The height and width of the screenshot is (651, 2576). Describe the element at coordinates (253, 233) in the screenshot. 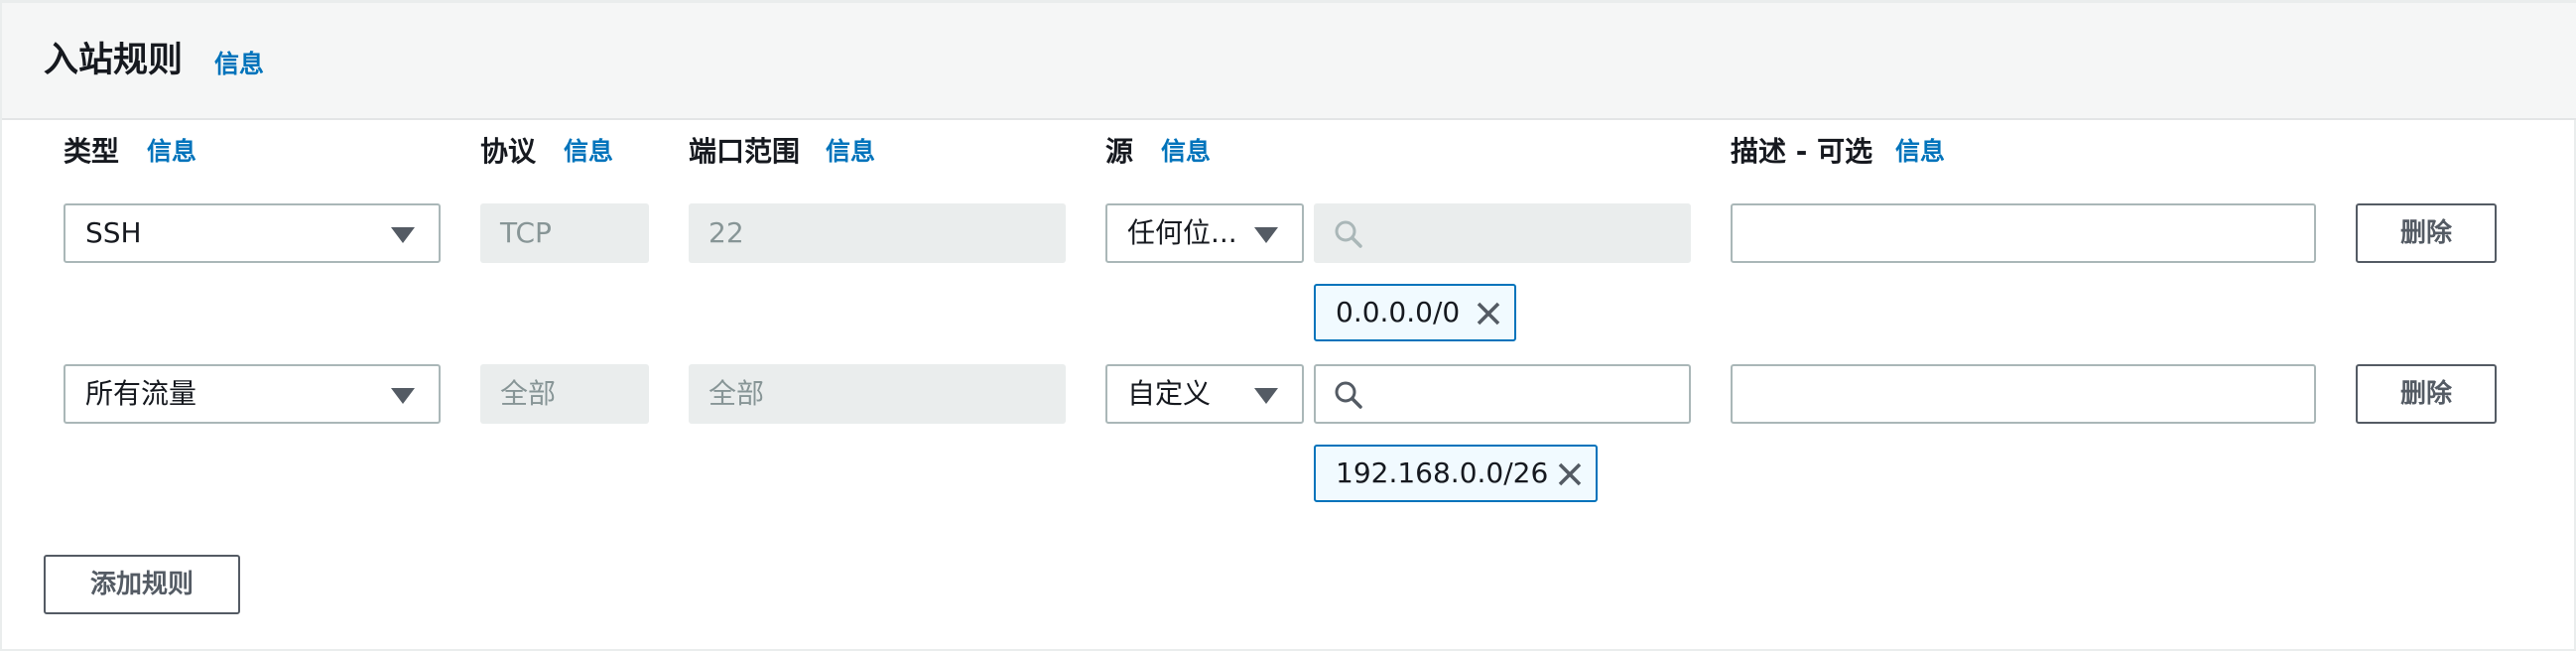

I see `rule-1-type-select: SSH` at that location.